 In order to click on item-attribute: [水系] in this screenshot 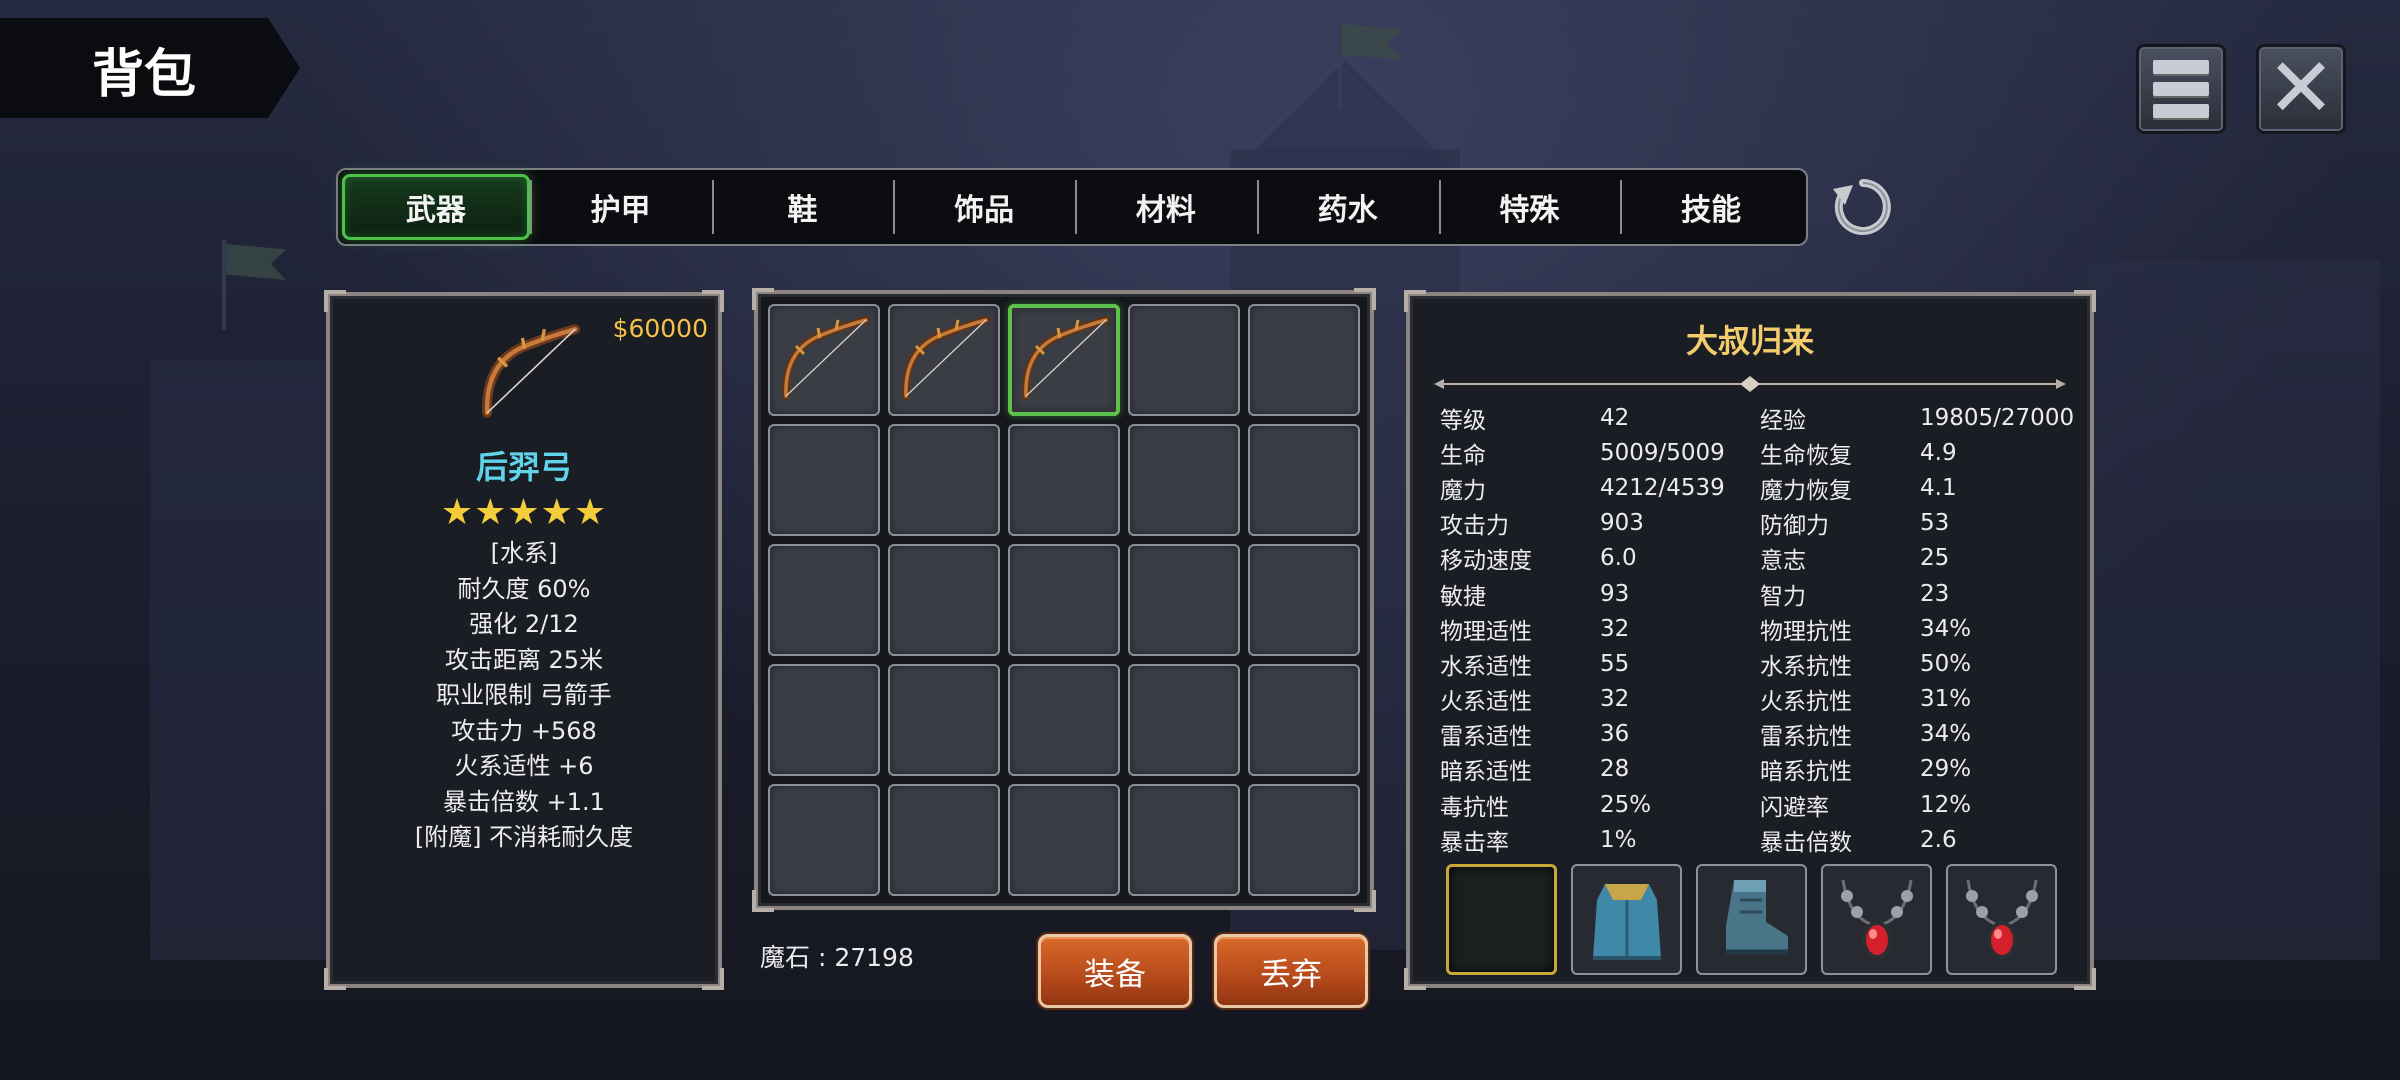, I will do `click(524, 553)`.